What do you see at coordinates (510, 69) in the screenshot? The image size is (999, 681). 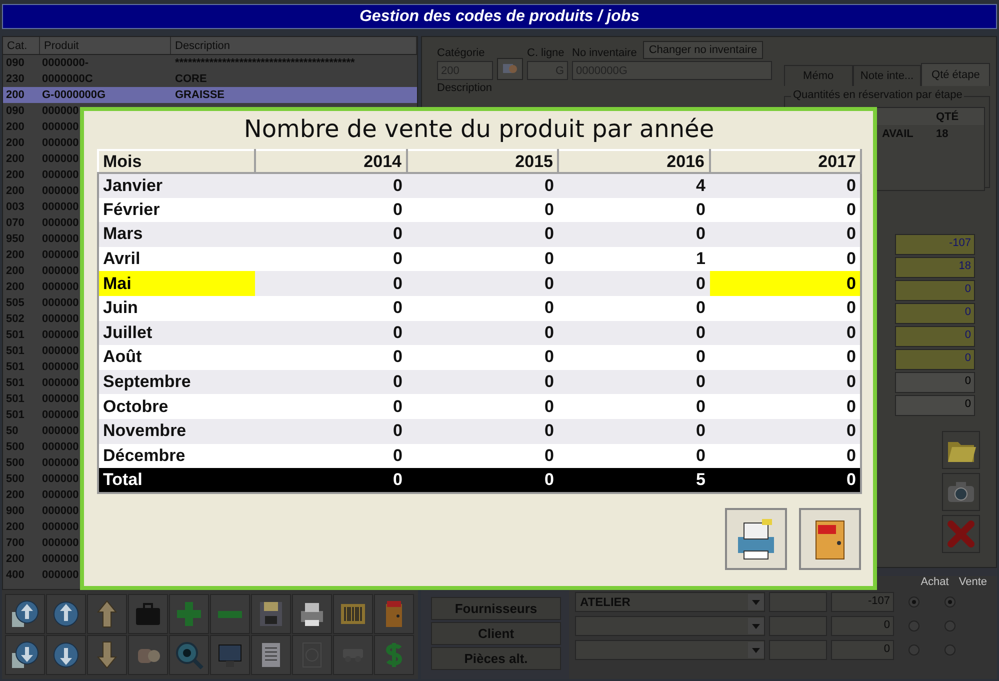 I see `lookup-button` at bounding box center [510, 69].